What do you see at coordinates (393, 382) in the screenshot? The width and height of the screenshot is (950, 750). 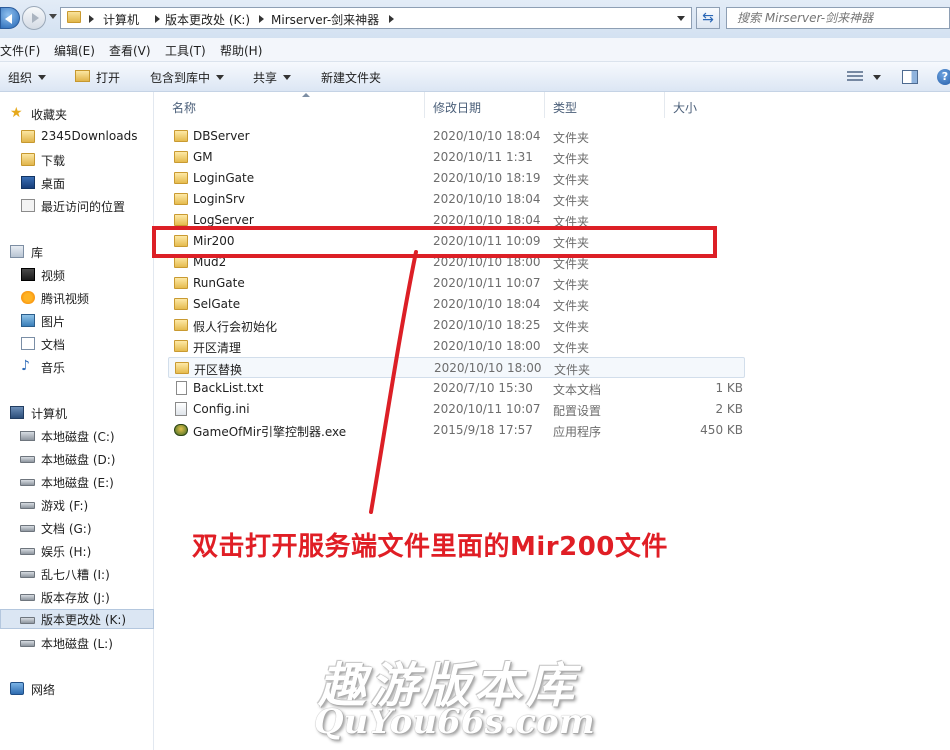 I see `annotation-arrow` at bounding box center [393, 382].